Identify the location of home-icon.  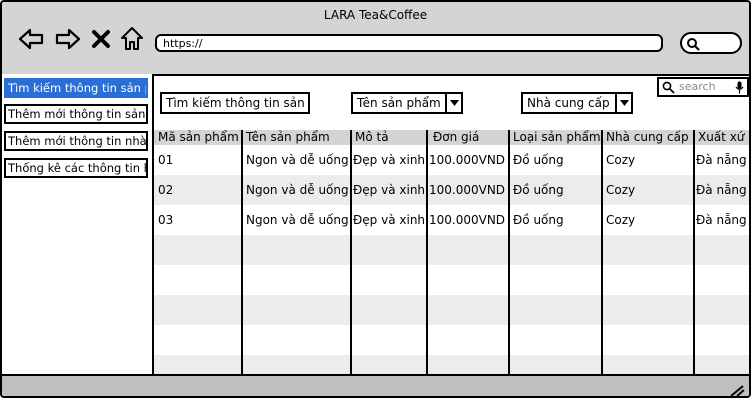
(132, 38).